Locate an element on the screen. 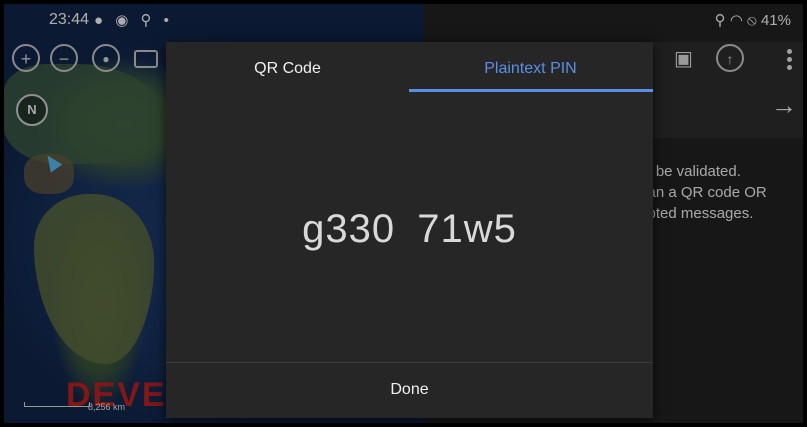  active-tab-indicator is located at coordinates (531, 90).